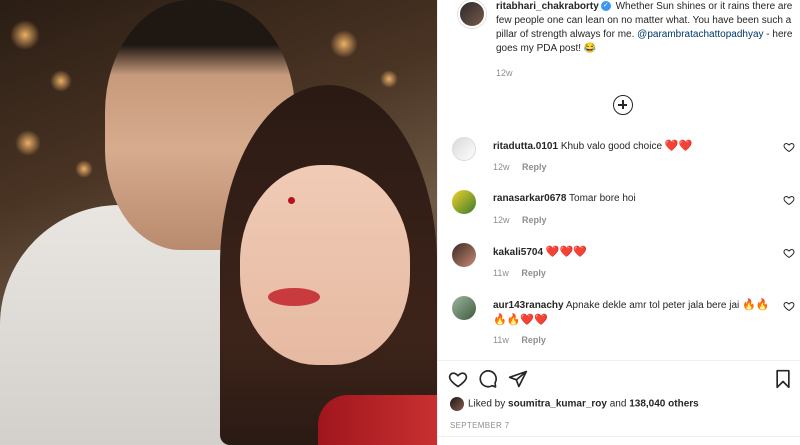  I want to click on author-username: ritabhari_chakraborty, so click(547, 6).